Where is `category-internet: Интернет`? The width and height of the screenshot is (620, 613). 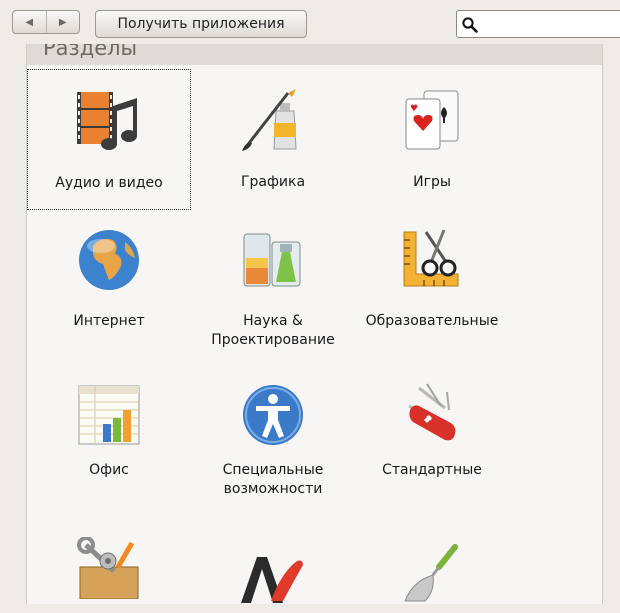
category-internet: Интернет is located at coordinates (109, 284).